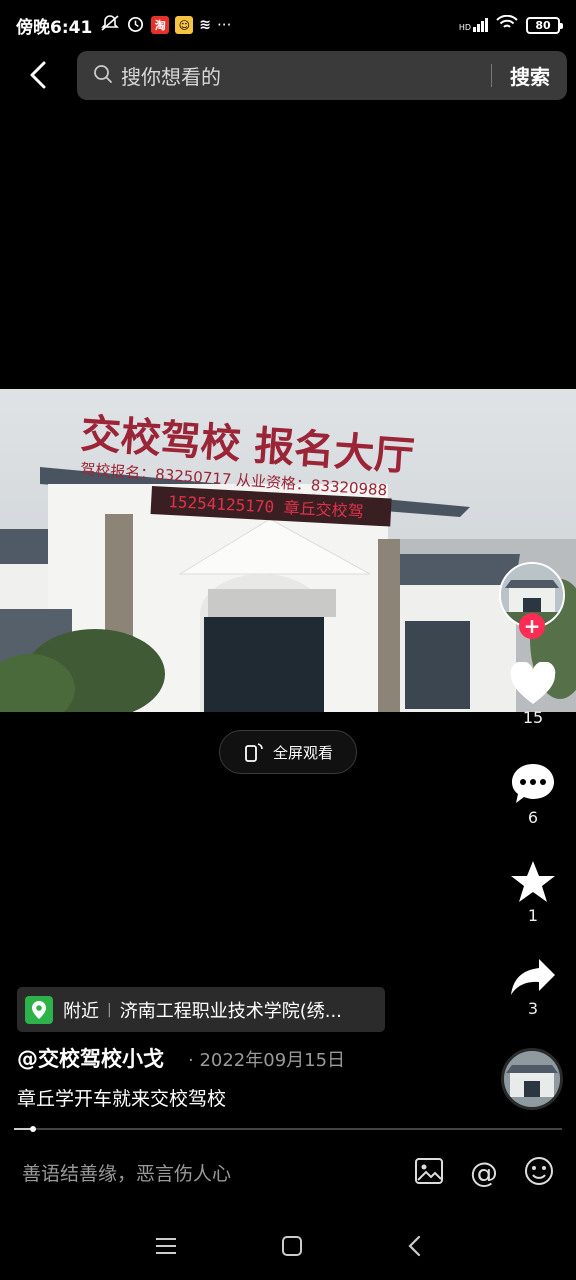  Describe the element at coordinates (292, 1248) in the screenshot. I see `home-icon` at that location.